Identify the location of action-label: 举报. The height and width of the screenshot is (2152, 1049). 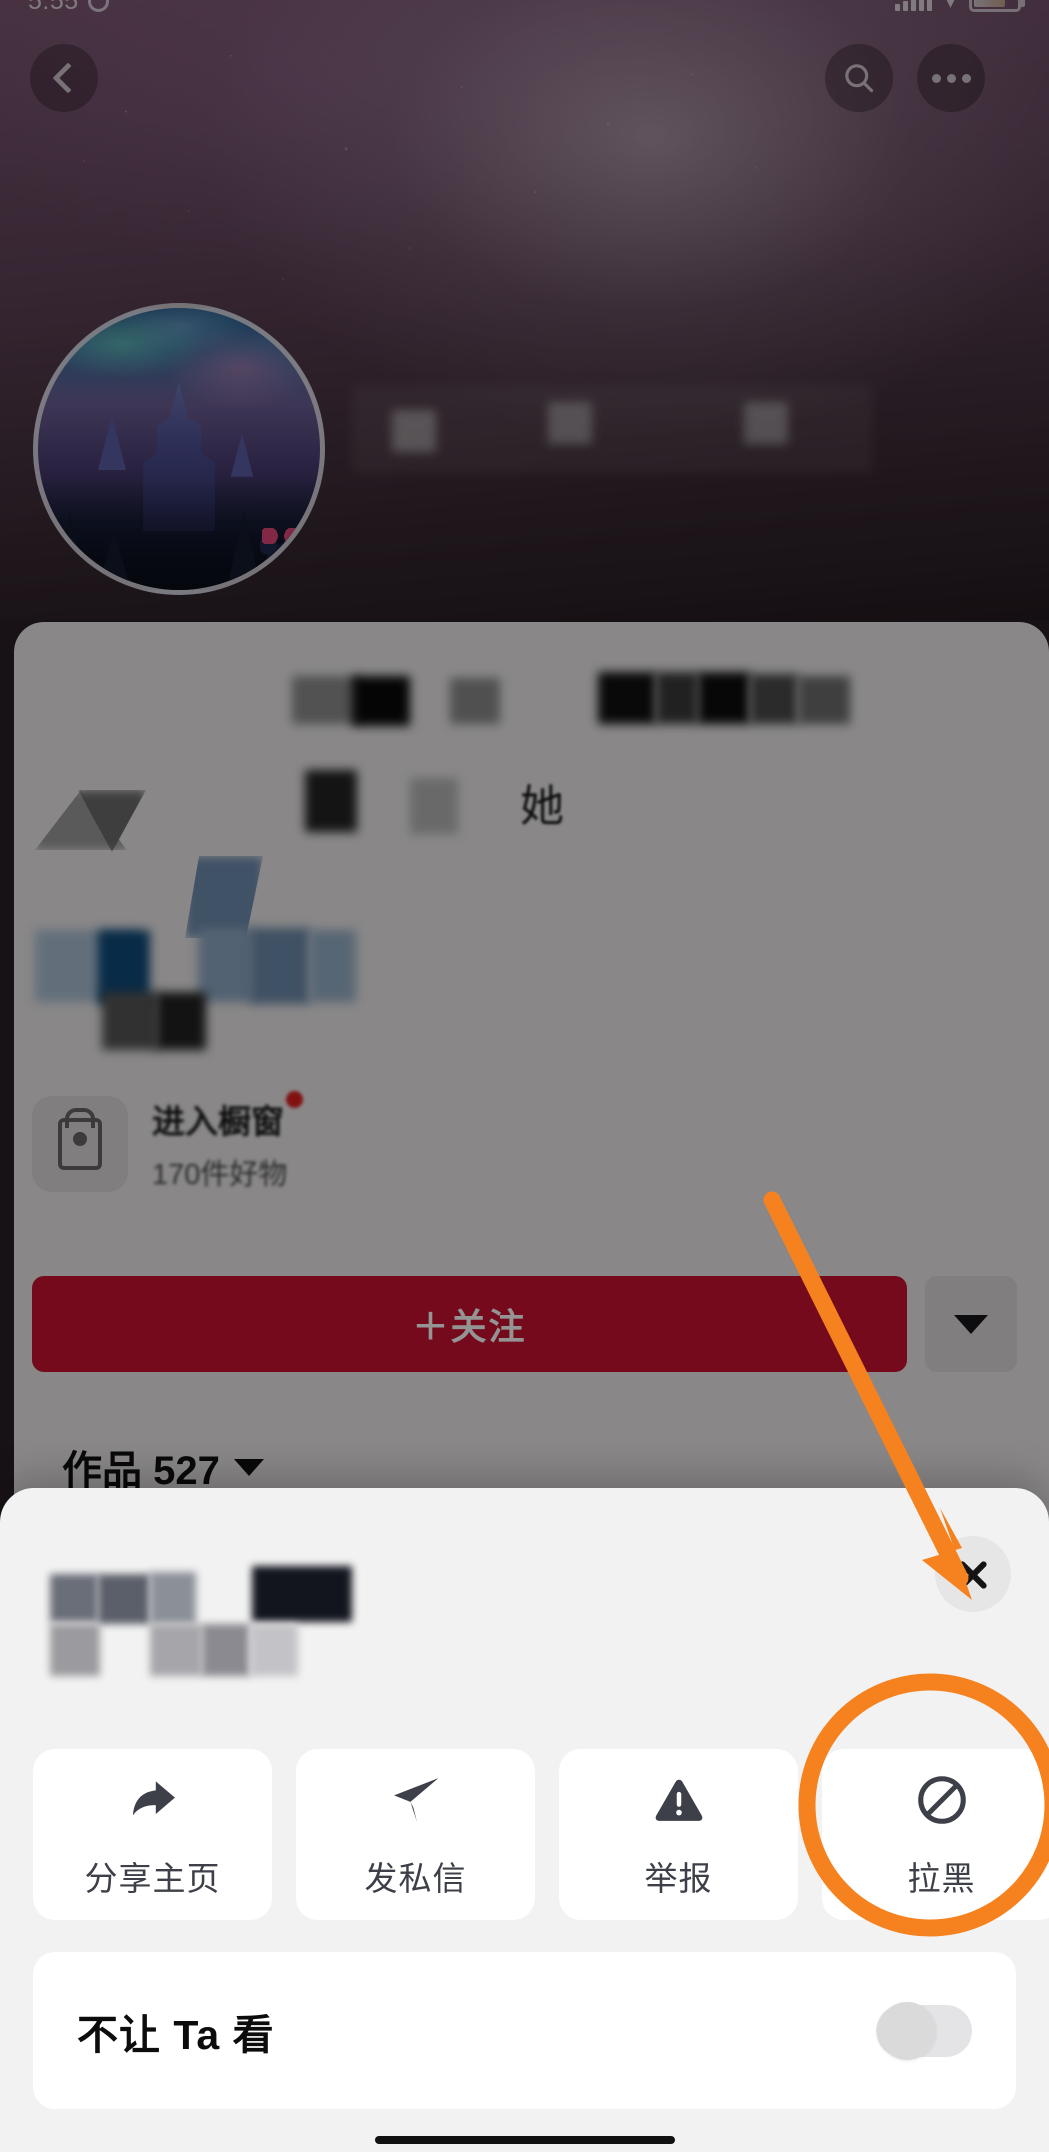
(678, 1878).